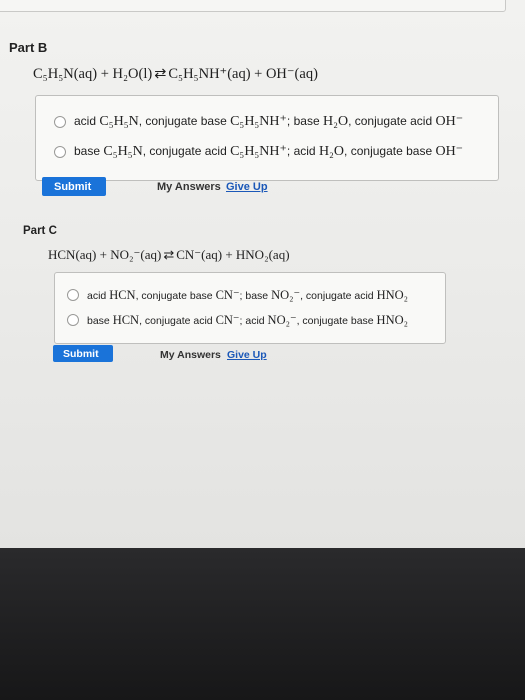  What do you see at coordinates (126, 320) in the screenshot?
I see `choice-base: HCN` at bounding box center [126, 320].